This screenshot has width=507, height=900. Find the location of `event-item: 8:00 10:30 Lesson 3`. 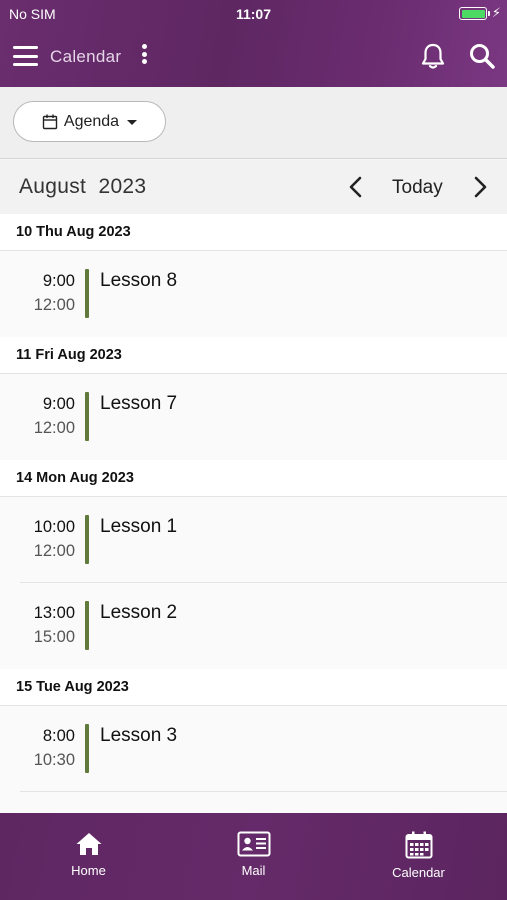

event-item: 8:00 10:30 Lesson 3 is located at coordinates (253, 749).